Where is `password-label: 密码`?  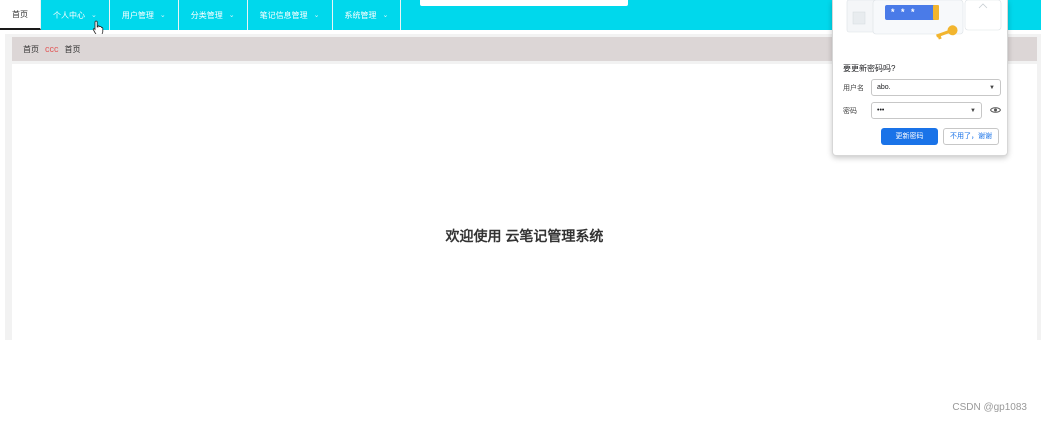 password-label: 密码 is located at coordinates (850, 111).